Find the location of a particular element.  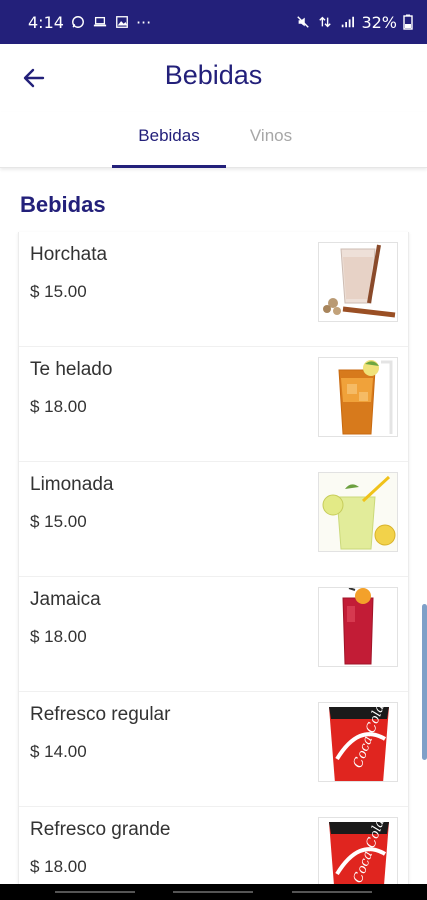

home-button is located at coordinates (213, 892).